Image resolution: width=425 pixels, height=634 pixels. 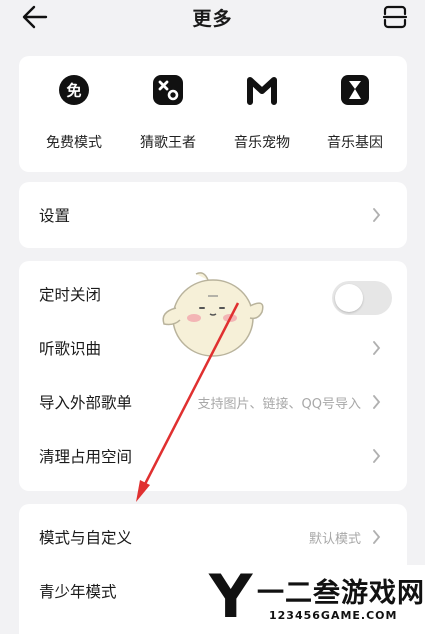 I want to click on top-bar: 更多, so click(x=212, y=18).